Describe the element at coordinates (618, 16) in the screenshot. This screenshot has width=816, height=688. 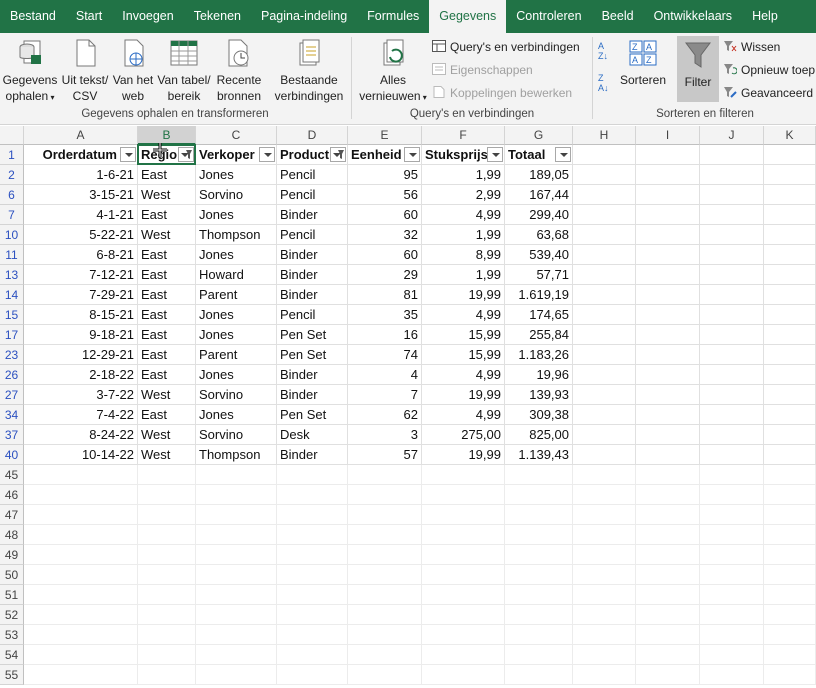
I see `tab-beeld: Beeld` at that location.